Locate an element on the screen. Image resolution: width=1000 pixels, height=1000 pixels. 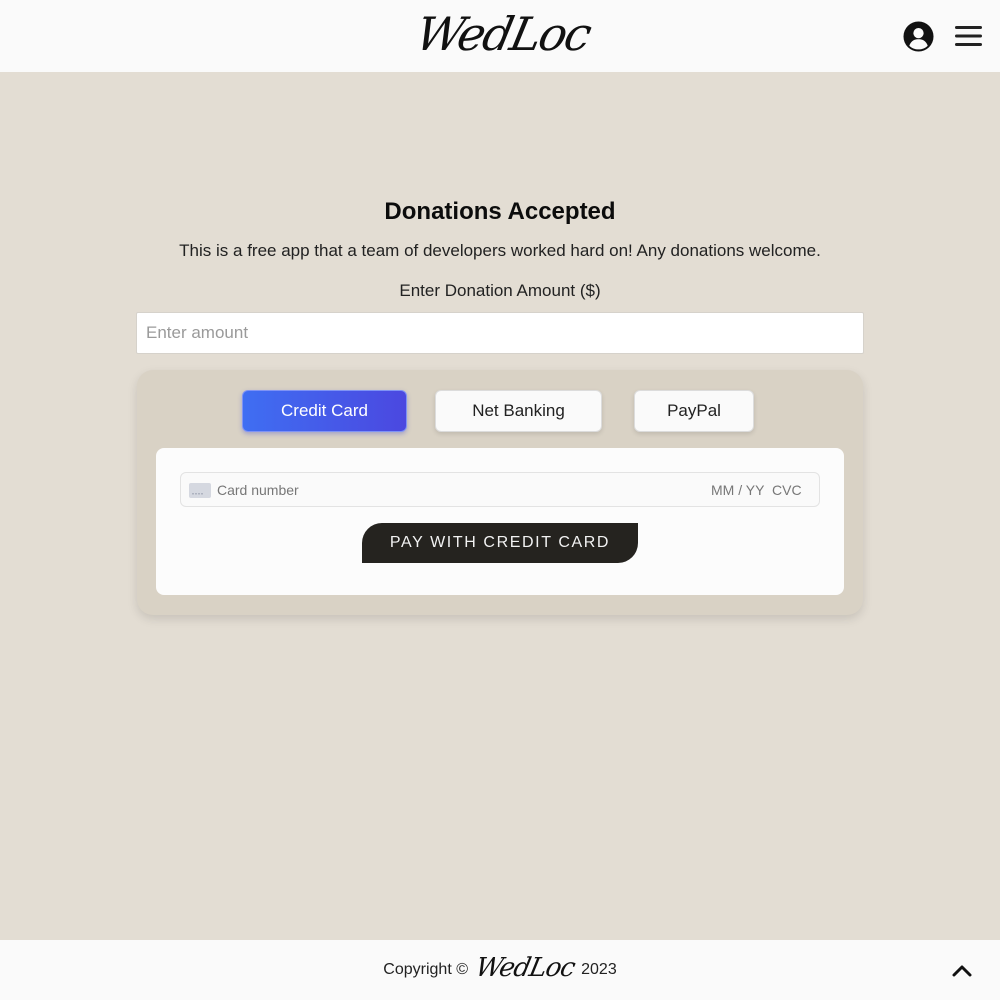
page-title: Donations Accepted is located at coordinates (500, 211).